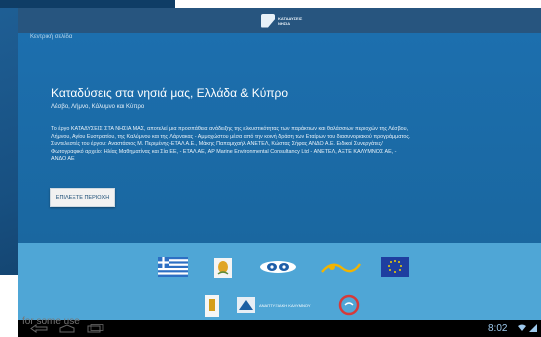 The width and height of the screenshot is (541, 337). What do you see at coordinates (278, 267) in the screenshot?
I see `interreg-logo` at bounding box center [278, 267].